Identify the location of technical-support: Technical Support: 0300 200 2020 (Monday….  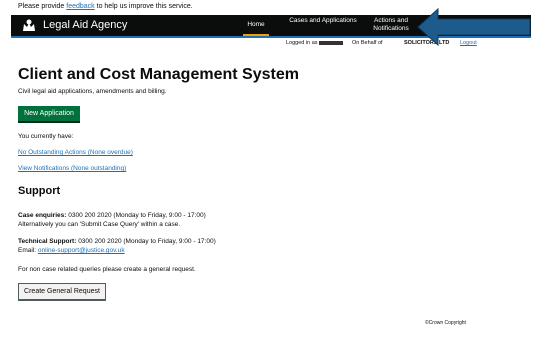
(117, 246).